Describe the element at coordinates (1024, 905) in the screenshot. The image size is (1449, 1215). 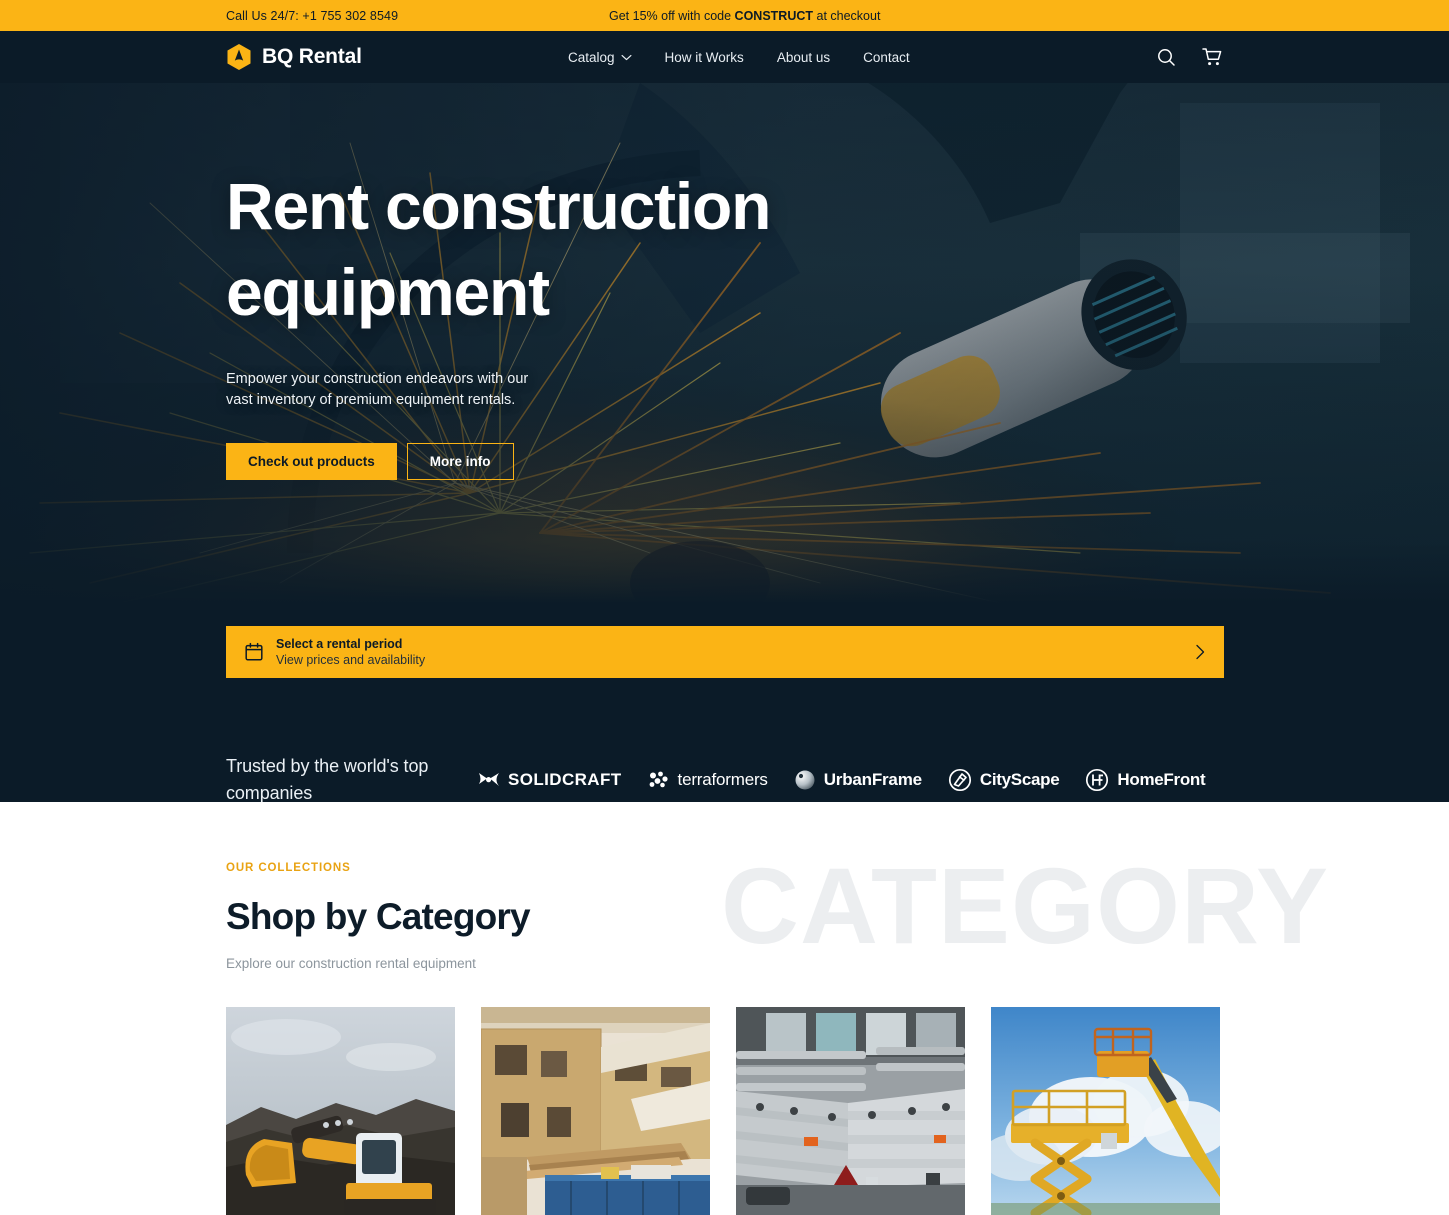
I see `category-watermark: CATEGORY` at that location.